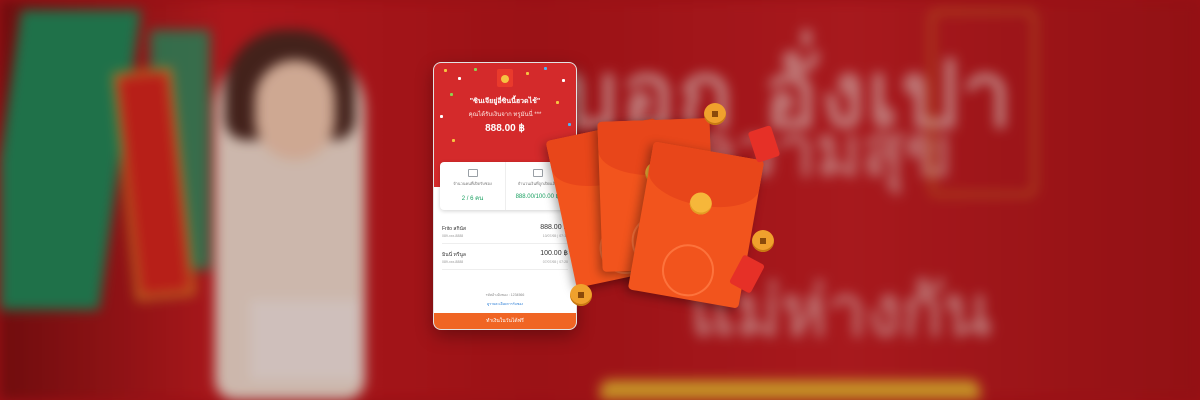 The width and height of the screenshot is (1200, 400). Describe the element at coordinates (505, 101) in the screenshot. I see `greeting-title: "ซินเจียยู่อี่ซินนี้ฮวดไช้"` at that location.